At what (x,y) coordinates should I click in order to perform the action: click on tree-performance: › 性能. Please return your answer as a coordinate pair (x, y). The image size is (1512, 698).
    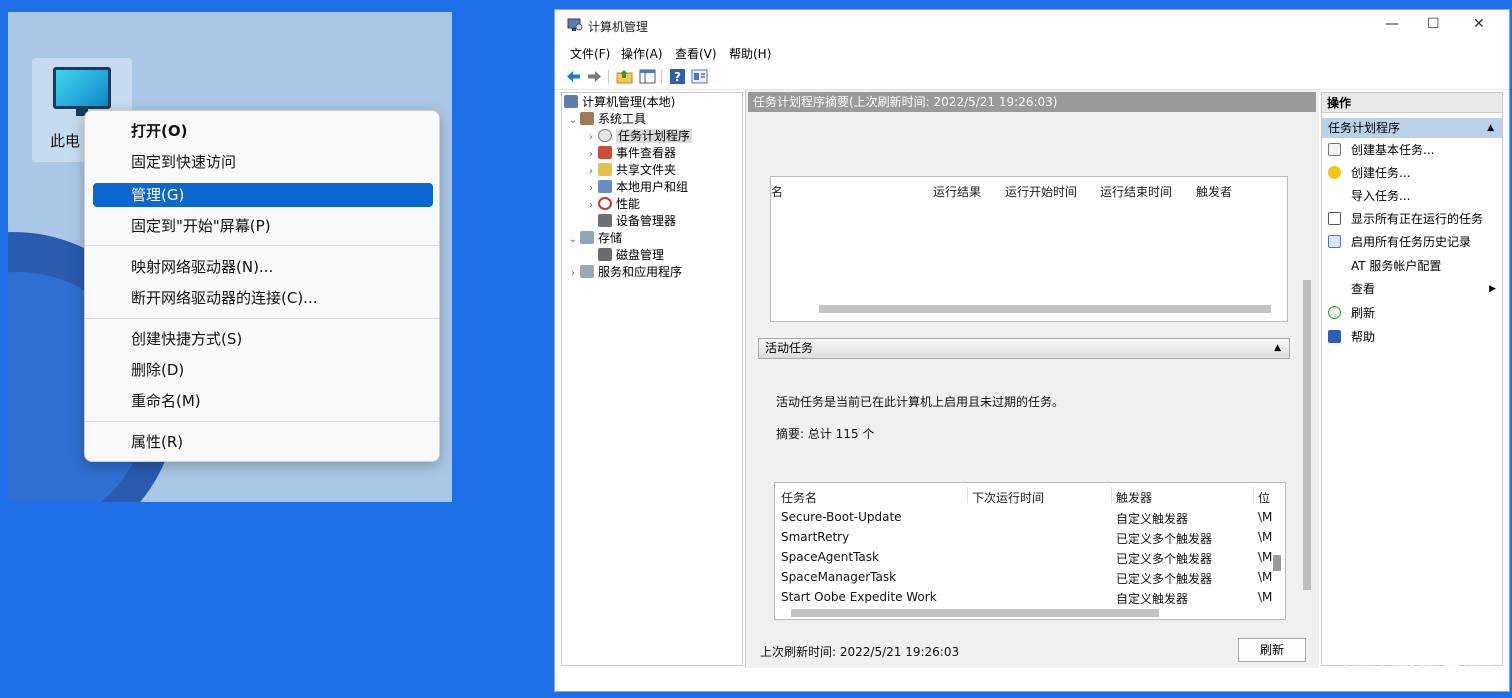
    Looking at the image, I should click on (612, 204).